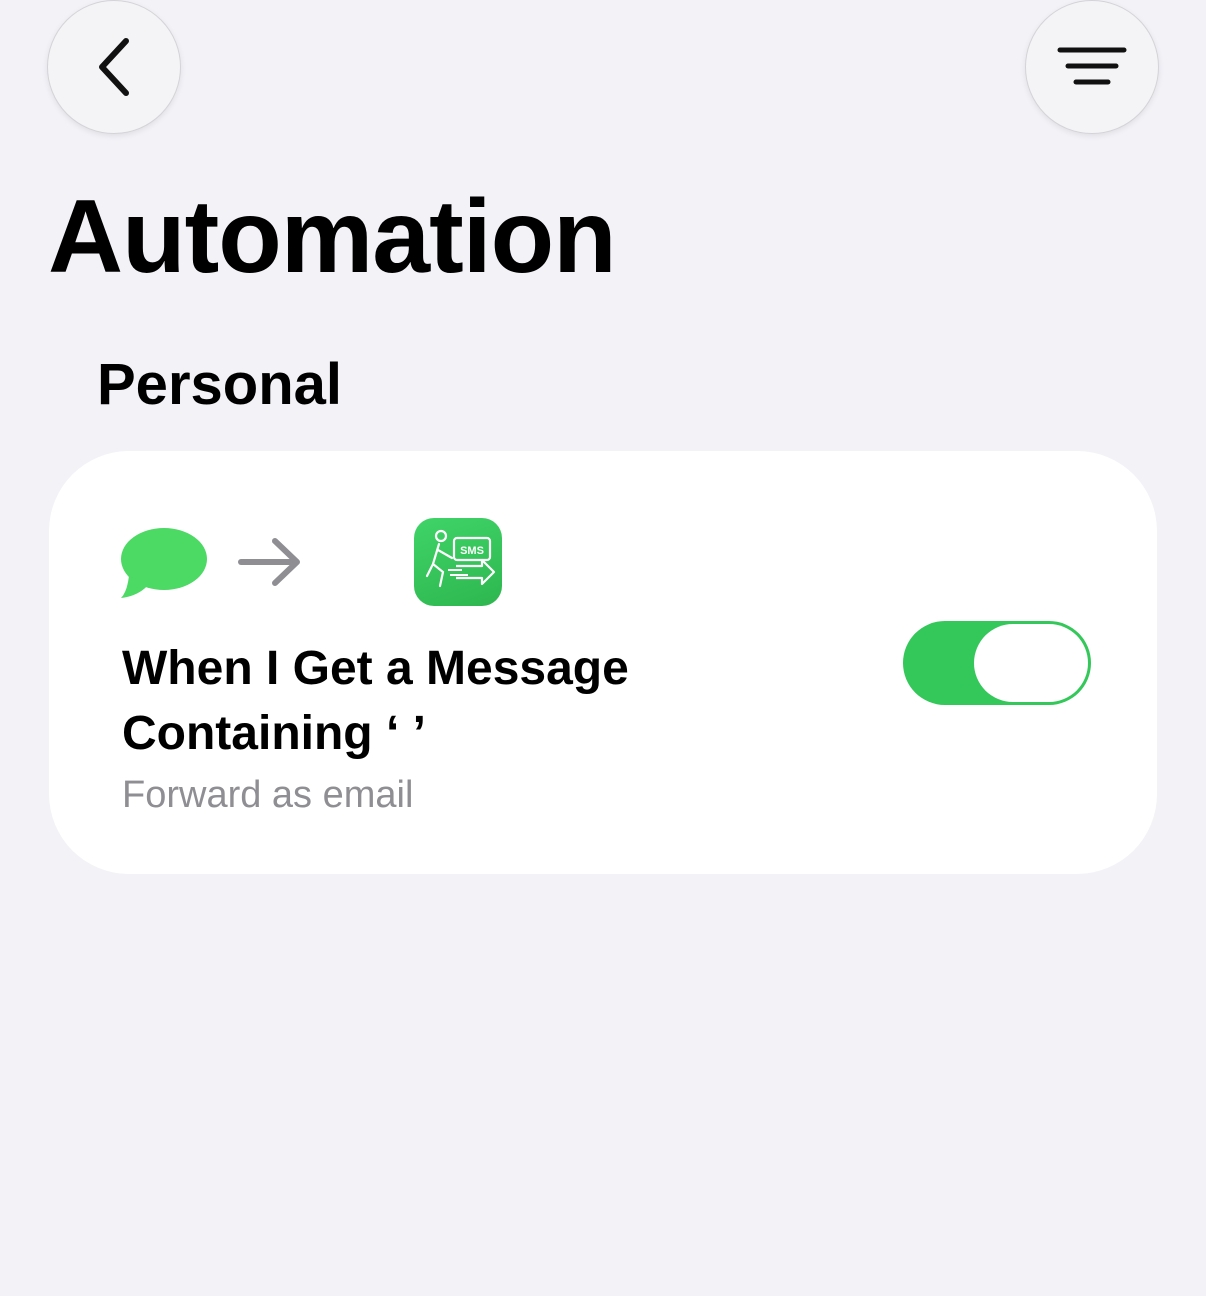  I want to click on sms-forward-glyph-icon: SMS, so click(460, 558).